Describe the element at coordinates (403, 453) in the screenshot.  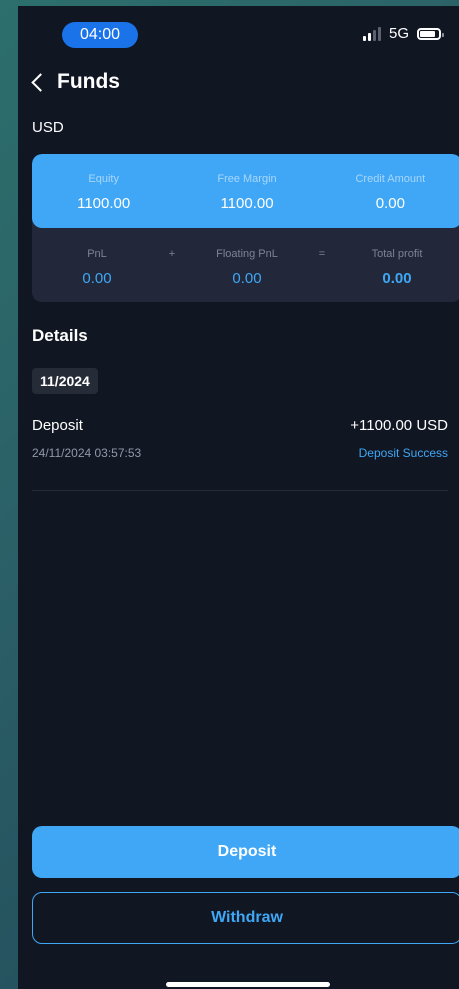
I see `transaction-status: Deposit Success` at that location.